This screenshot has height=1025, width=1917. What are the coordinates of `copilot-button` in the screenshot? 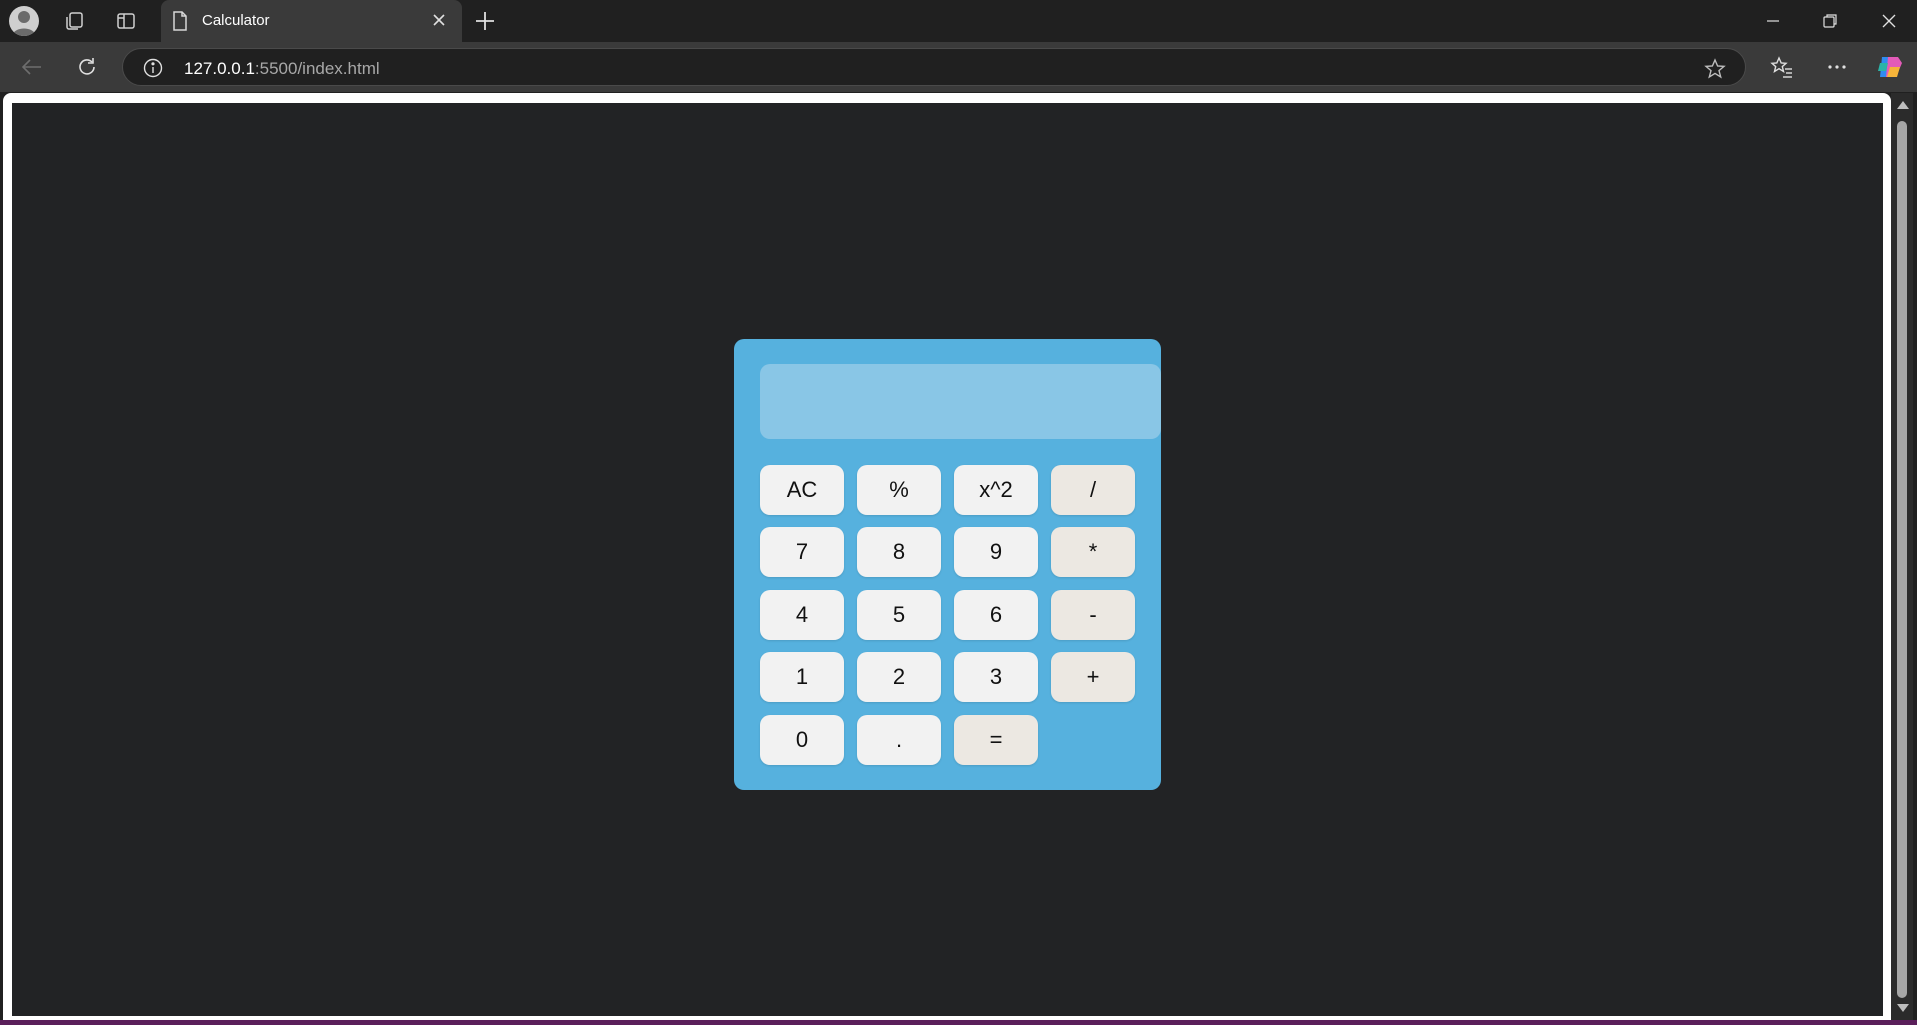 It's located at (1890, 67).